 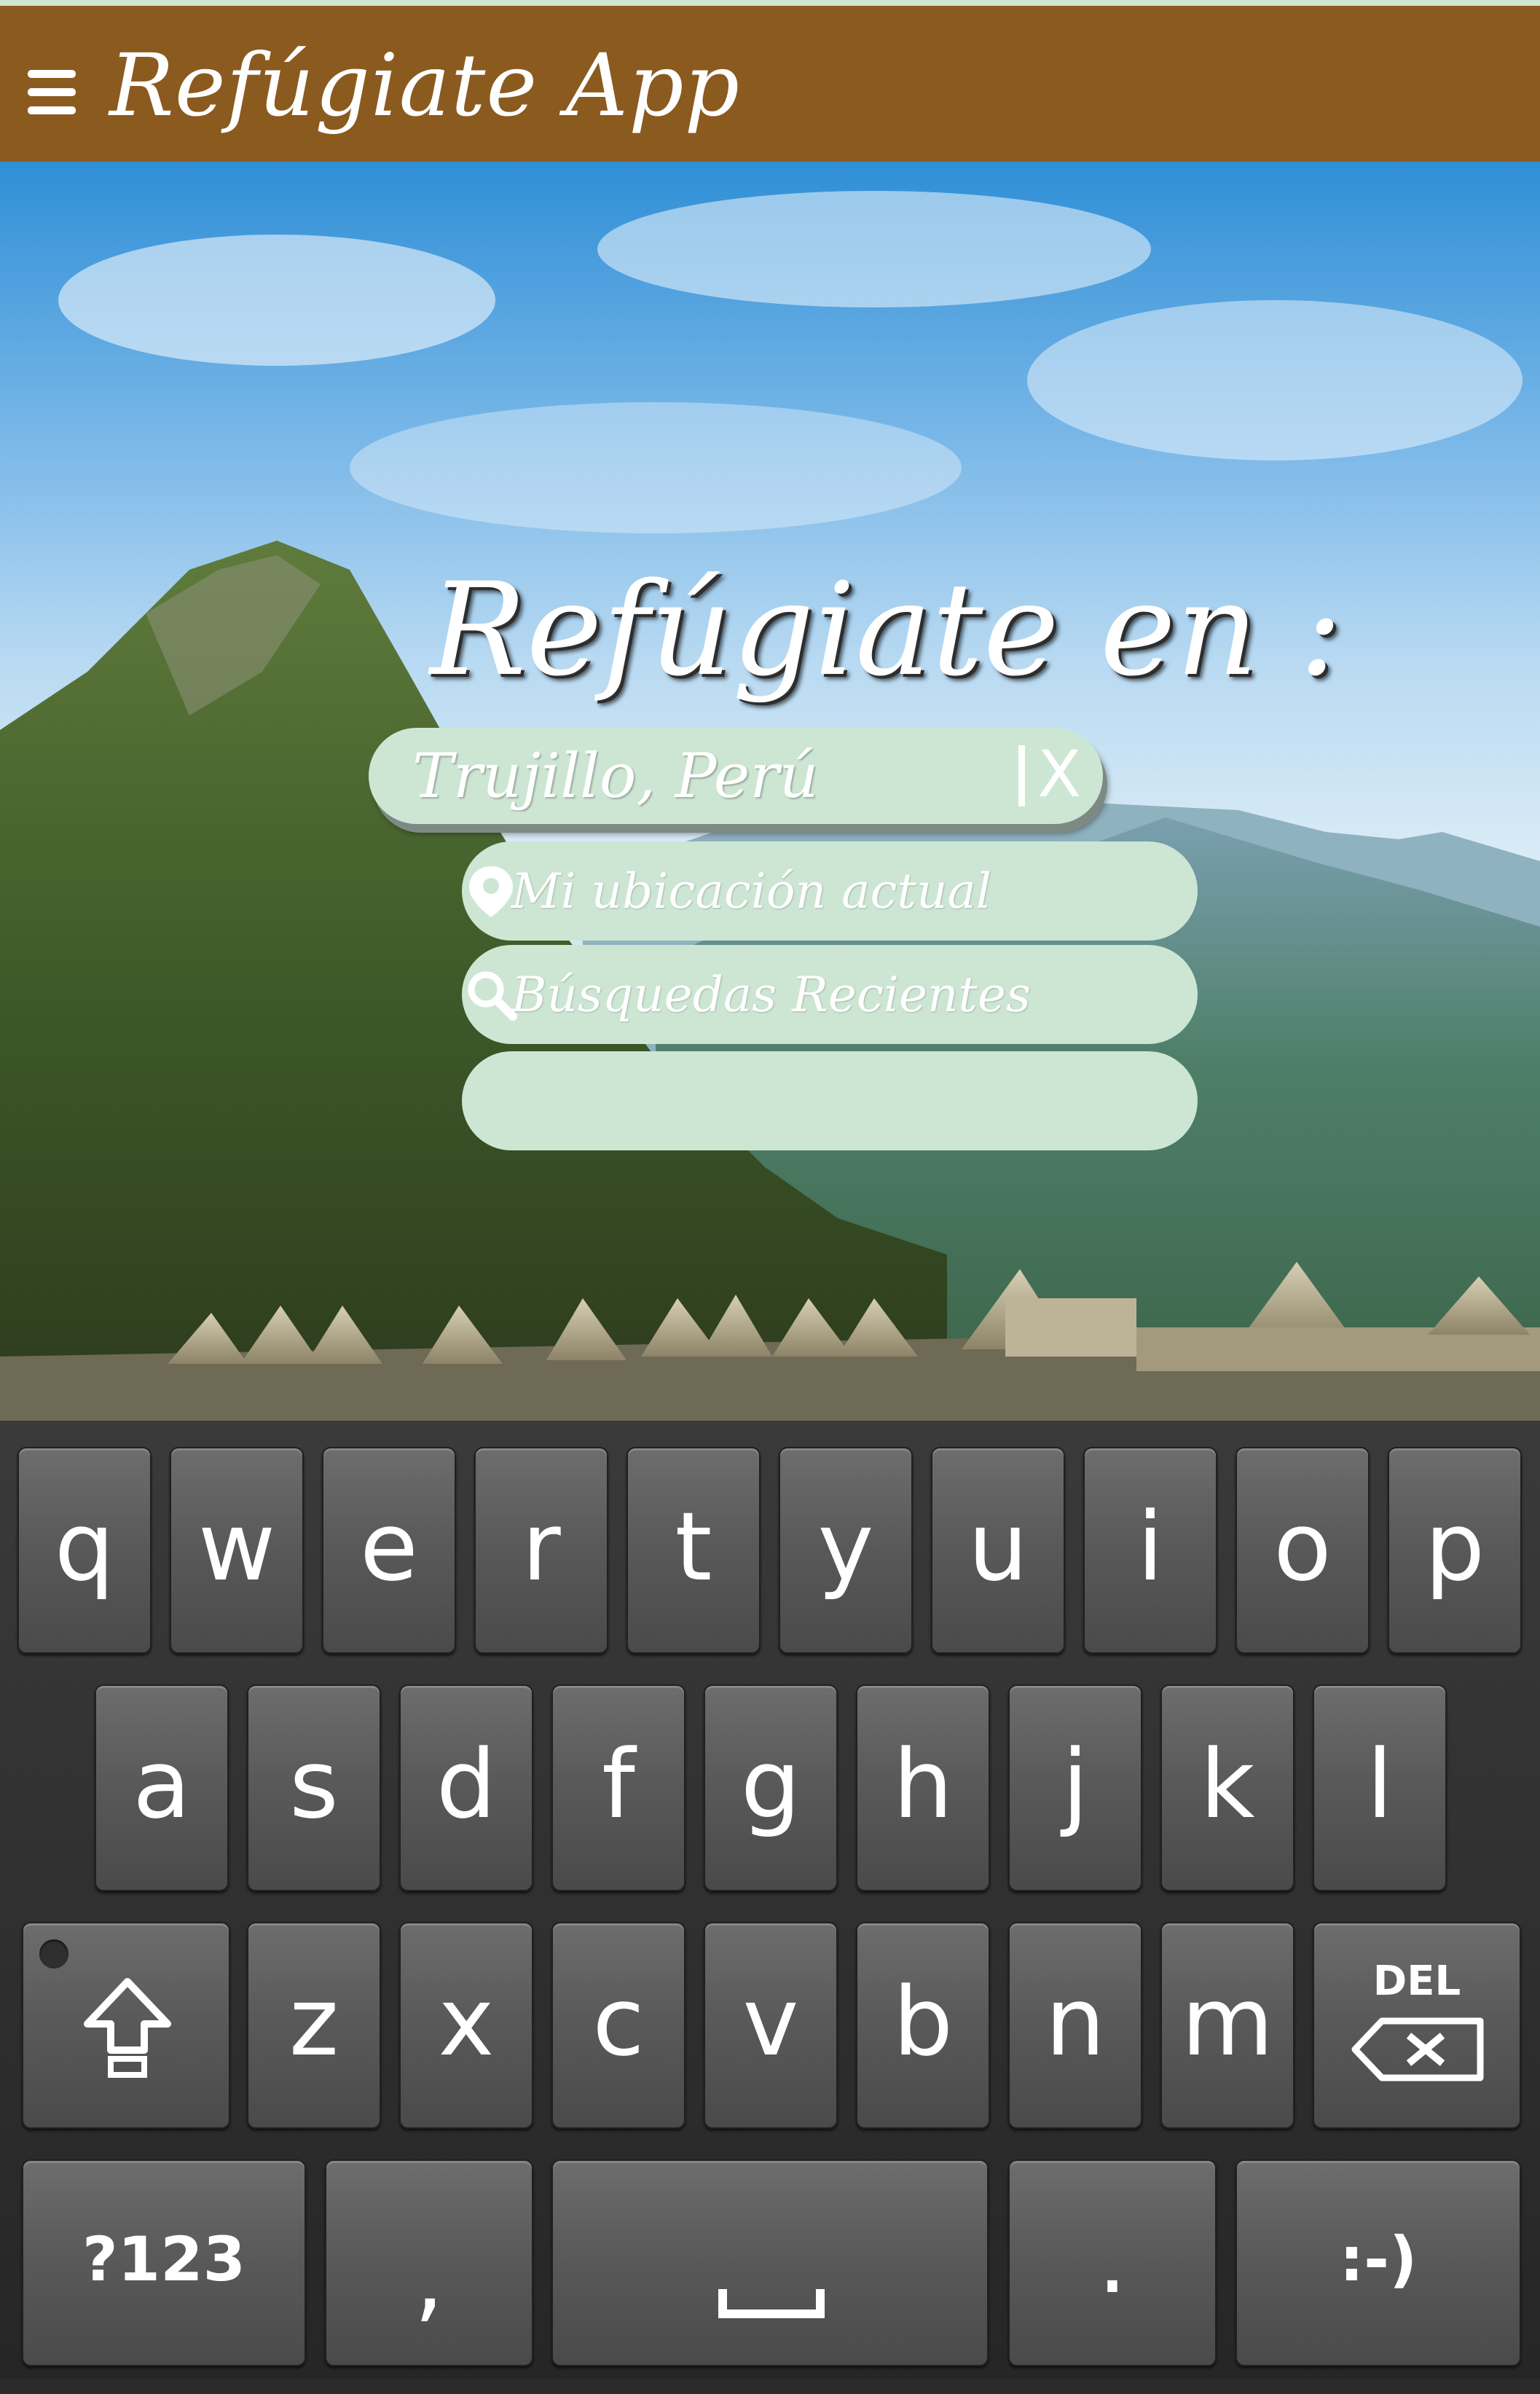 I want to click on key-u: u, so click(x=998, y=1551).